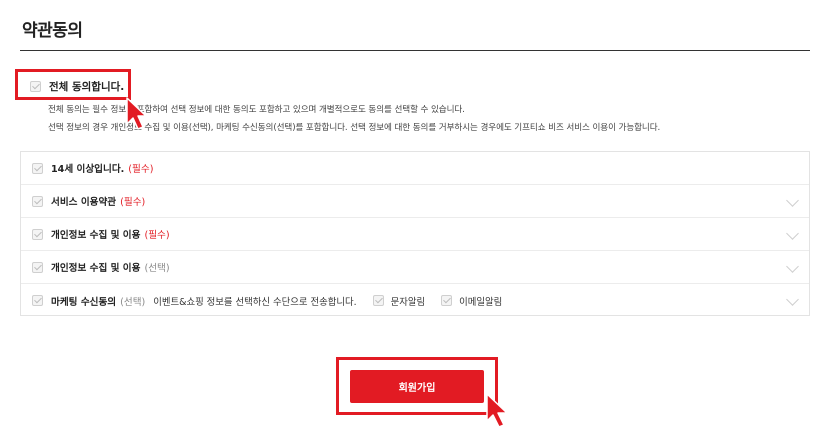 The height and width of the screenshot is (435, 828). What do you see at coordinates (415, 201) in the screenshot?
I see `term-row-service: 서비스 이용약관 (필수)` at bounding box center [415, 201].